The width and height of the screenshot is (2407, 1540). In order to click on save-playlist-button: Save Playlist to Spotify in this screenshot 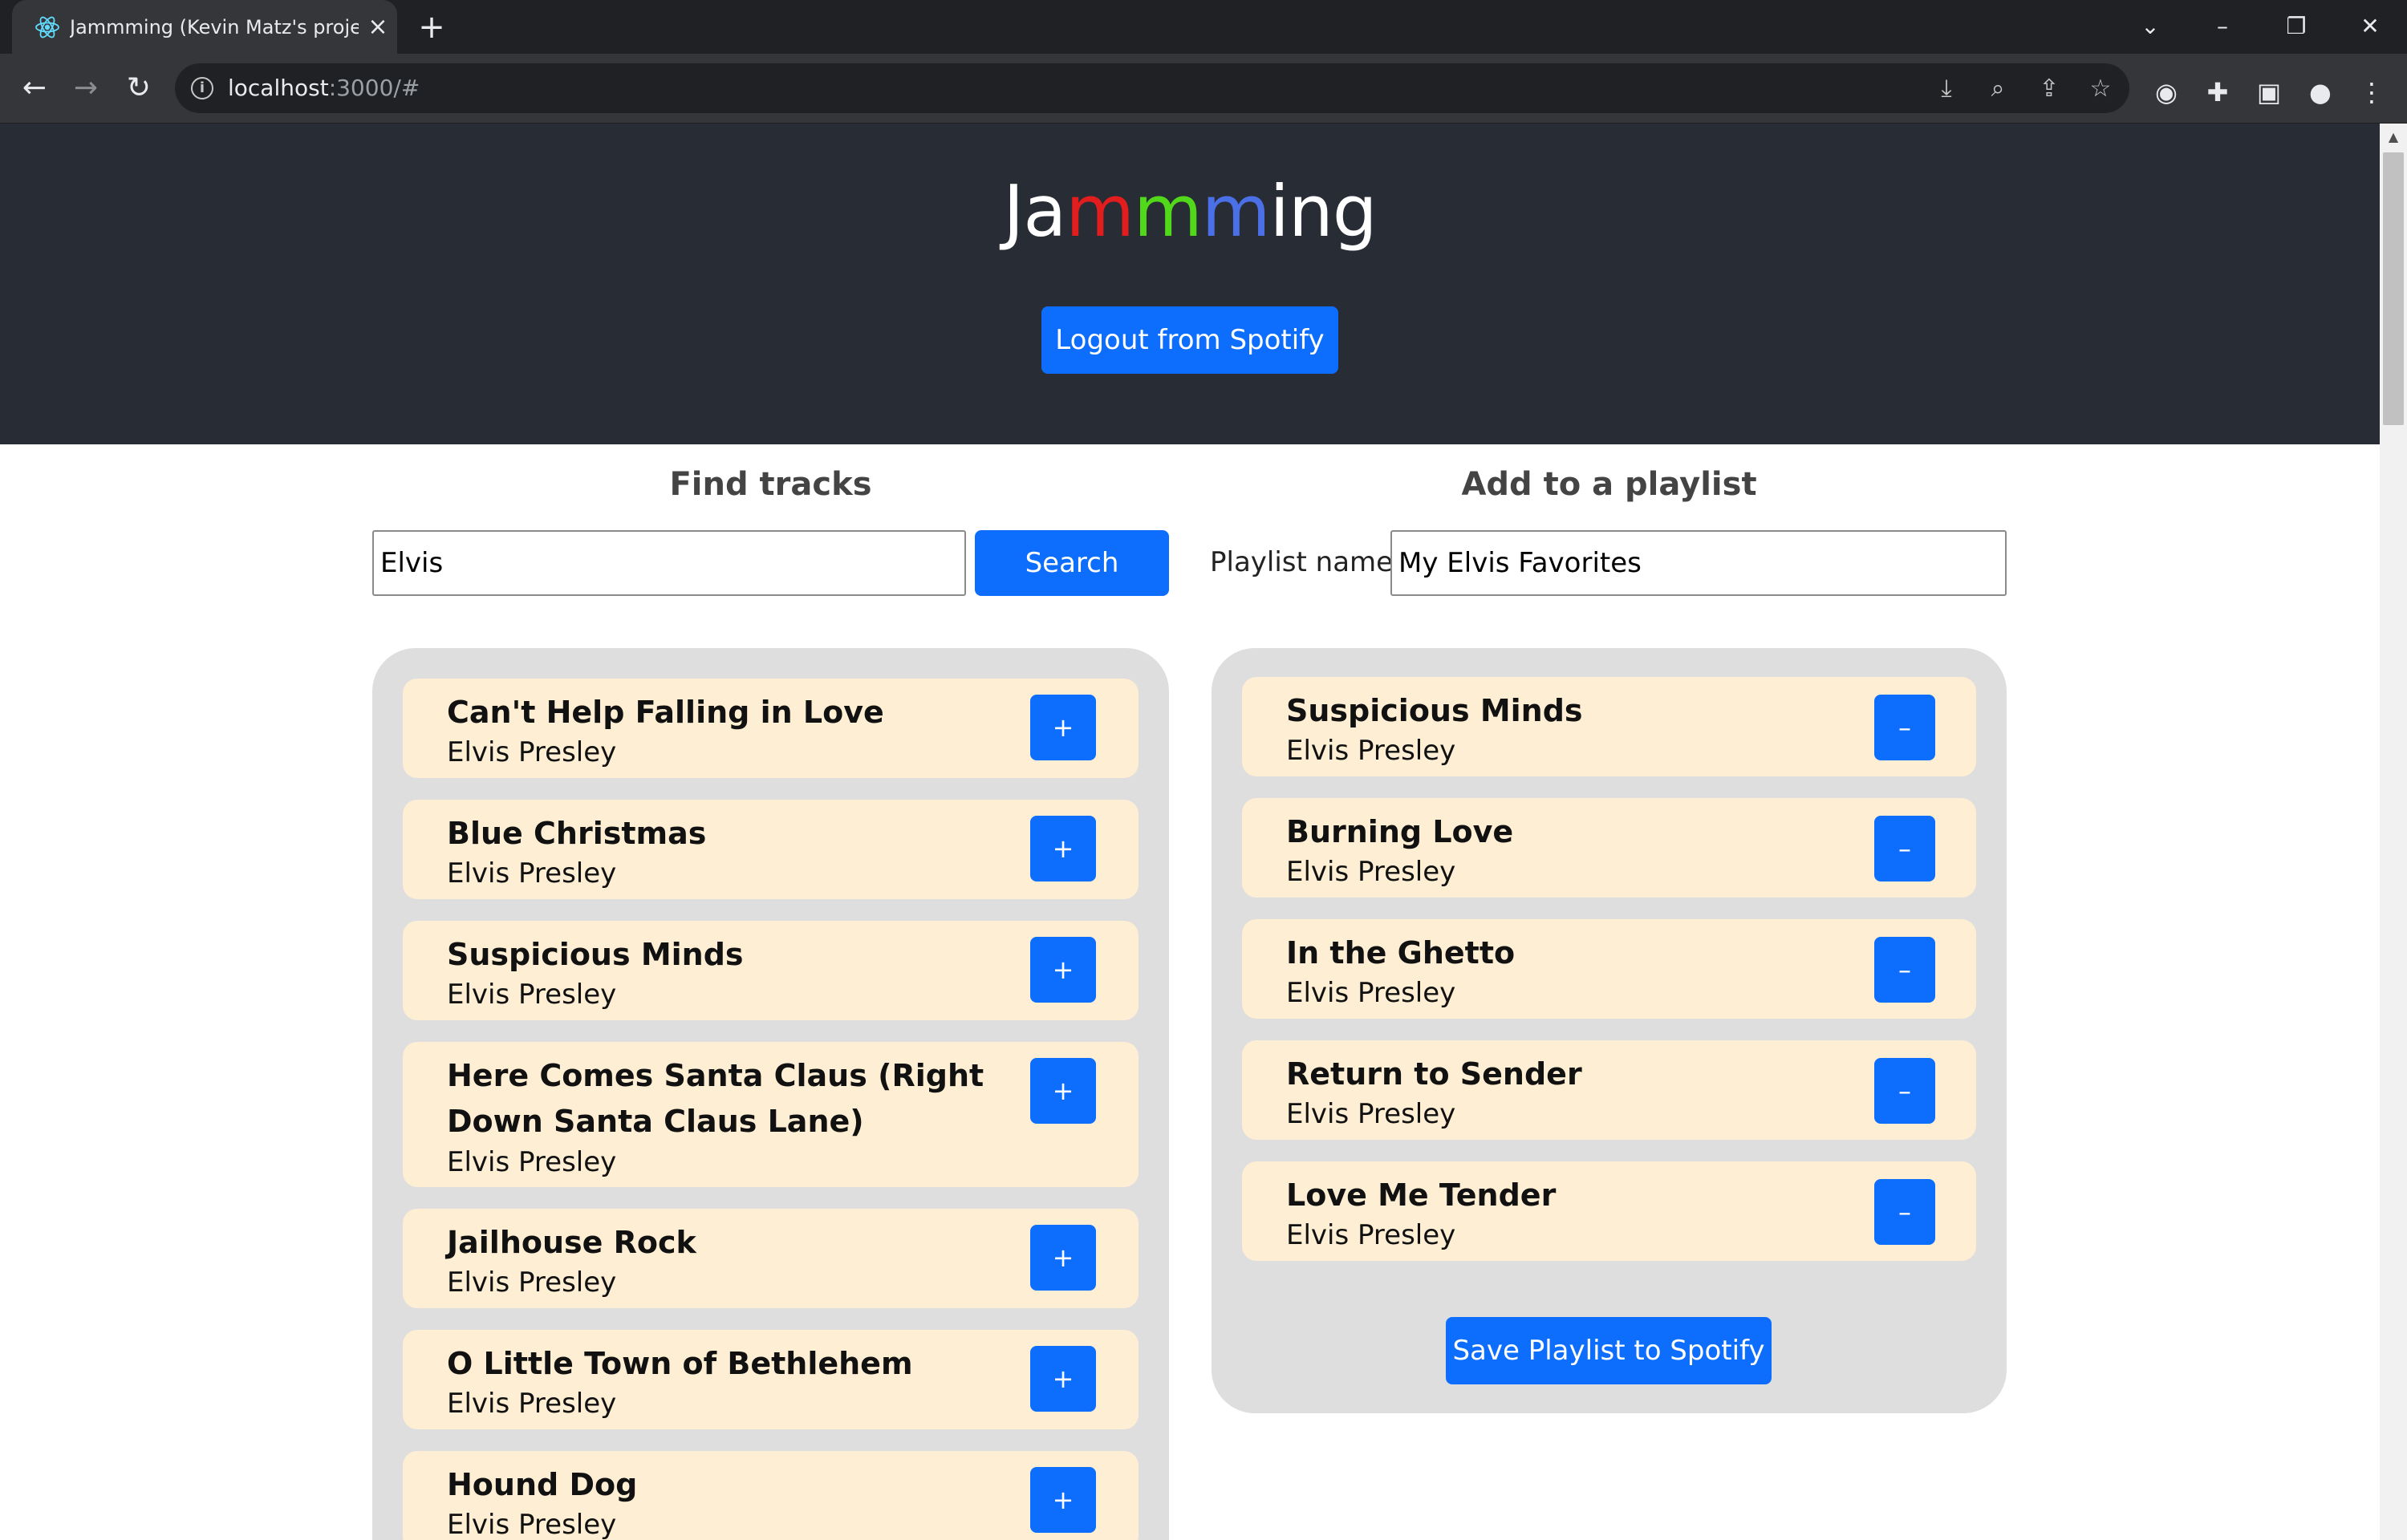, I will do `click(1609, 1350)`.